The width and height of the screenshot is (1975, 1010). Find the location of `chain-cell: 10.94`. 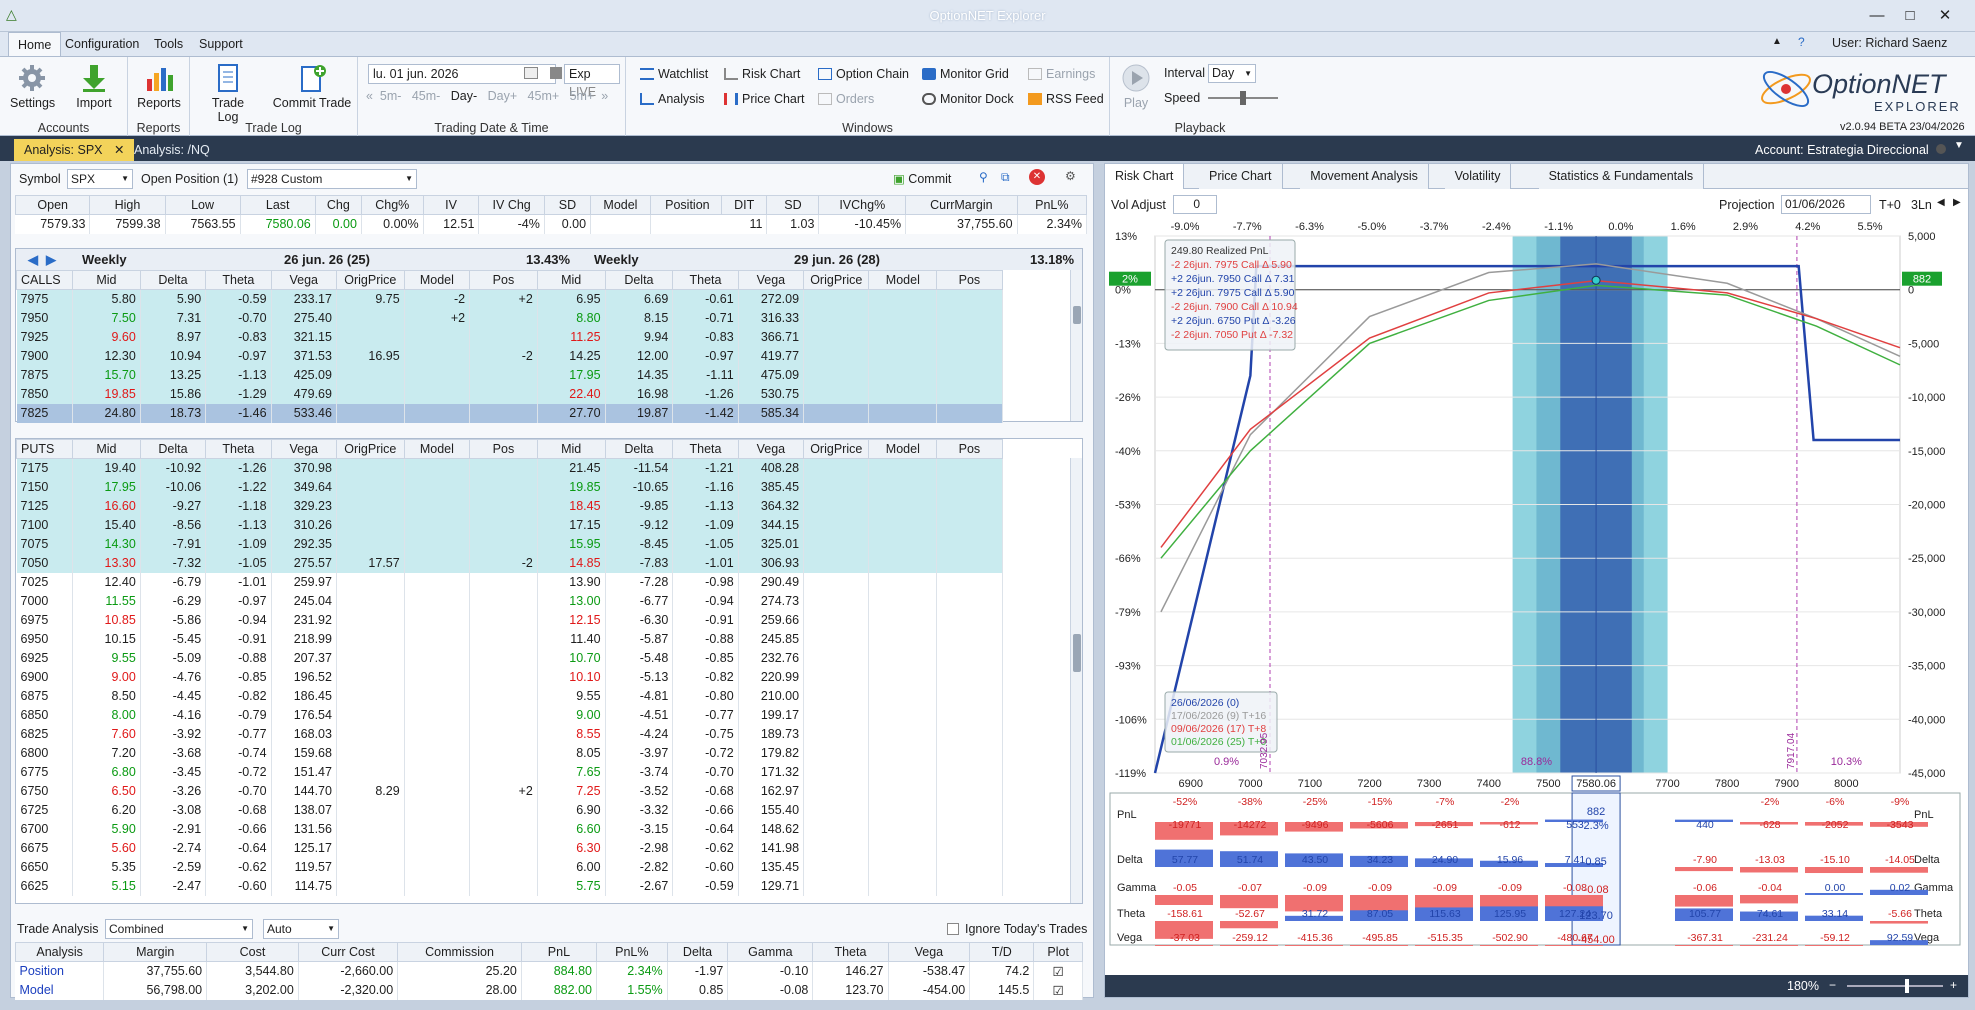

chain-cell: 10.94 is located at coordinates (173, 356).